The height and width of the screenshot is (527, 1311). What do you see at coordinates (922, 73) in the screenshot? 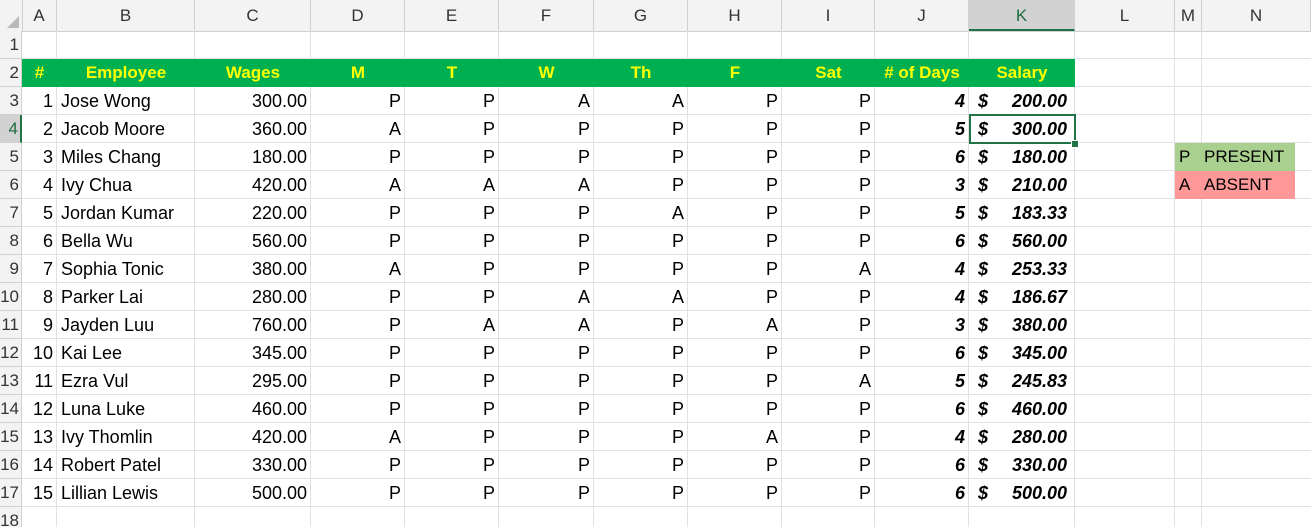
I see `header-num-days: # of Days` at bounding box center [922, 73].